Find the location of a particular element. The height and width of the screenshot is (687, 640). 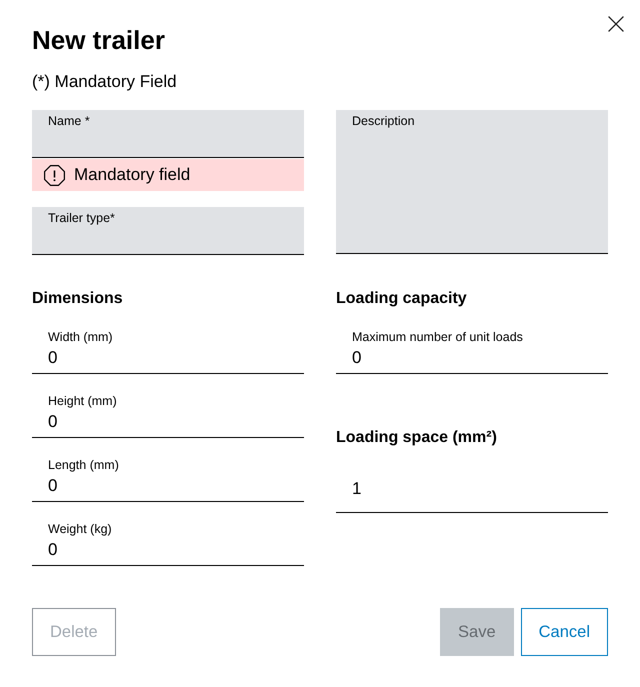

field-label: Description is located at coordinates (383, 121).